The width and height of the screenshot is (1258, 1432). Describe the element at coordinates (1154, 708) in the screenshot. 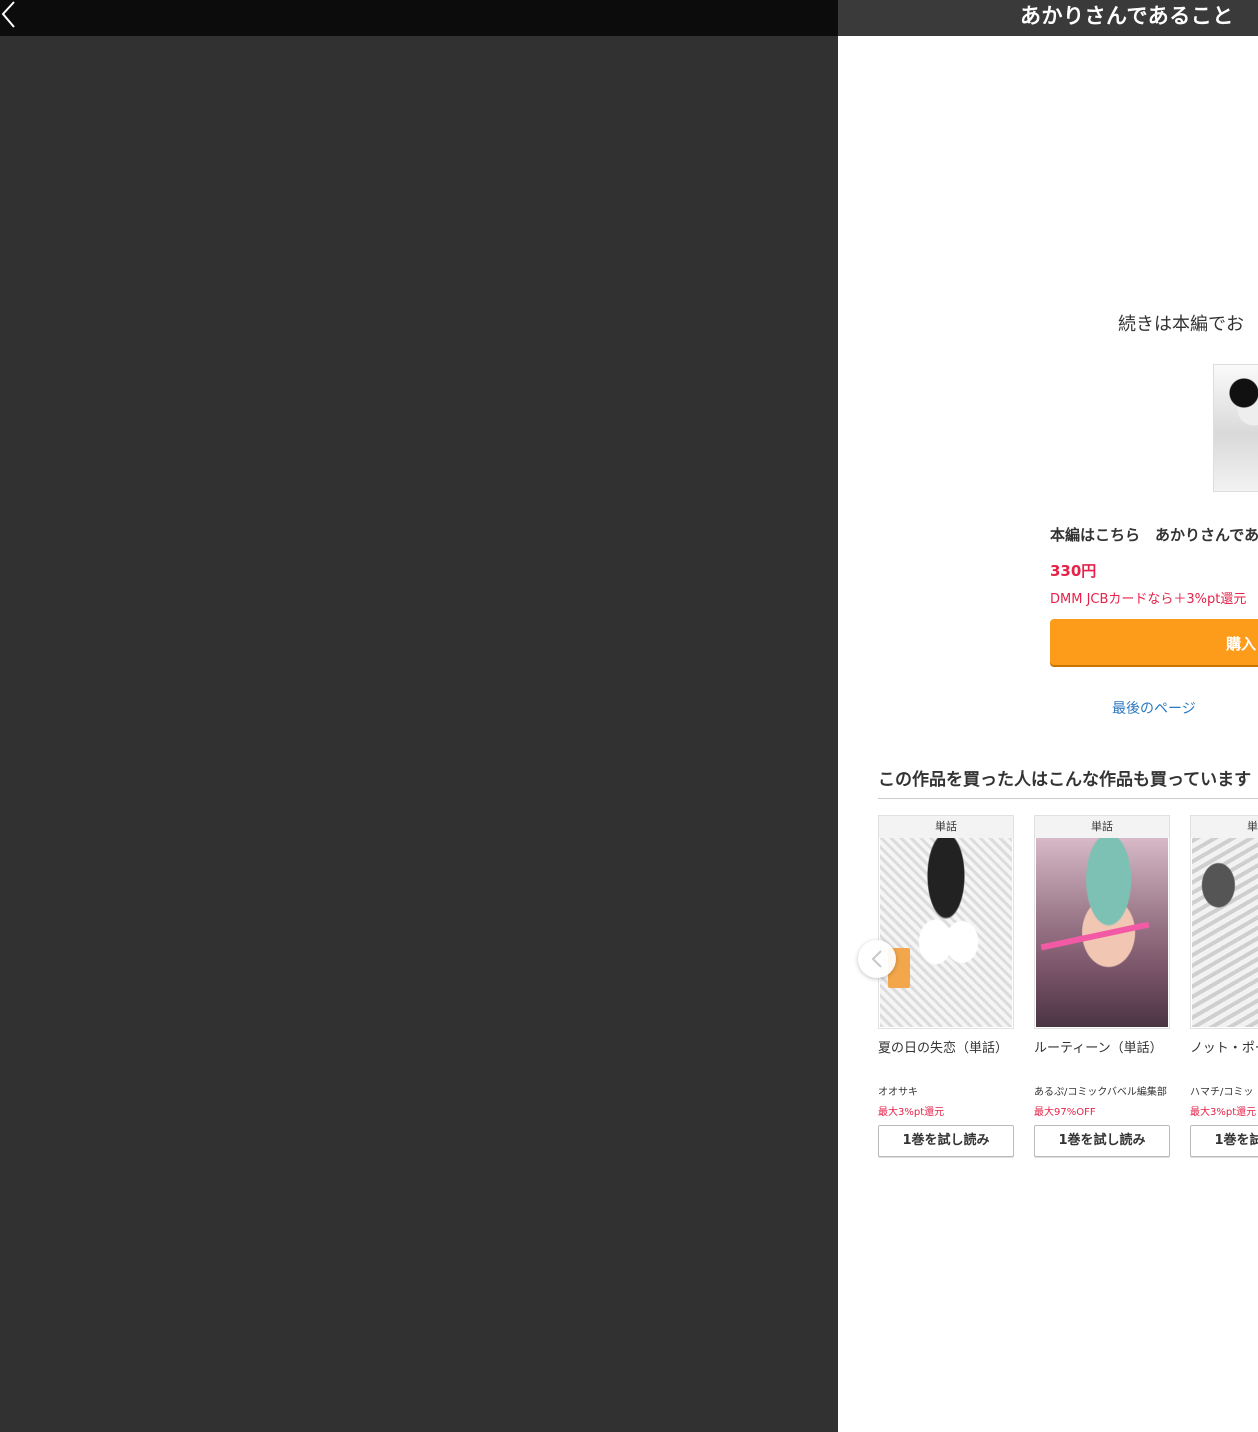

I see `last-page-link: 最後のページ` at that location.